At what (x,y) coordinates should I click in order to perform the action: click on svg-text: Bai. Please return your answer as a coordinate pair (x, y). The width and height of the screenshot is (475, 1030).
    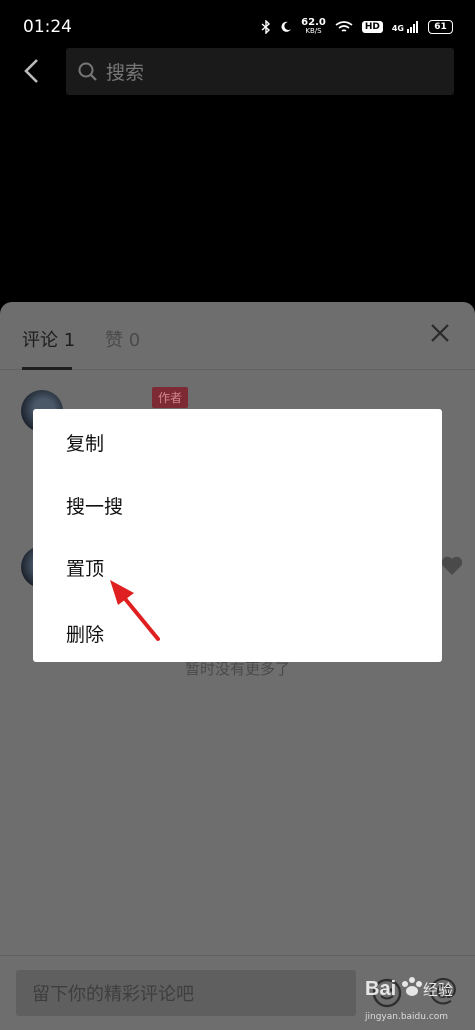
    Looking at the image, I should click on (380, 989).